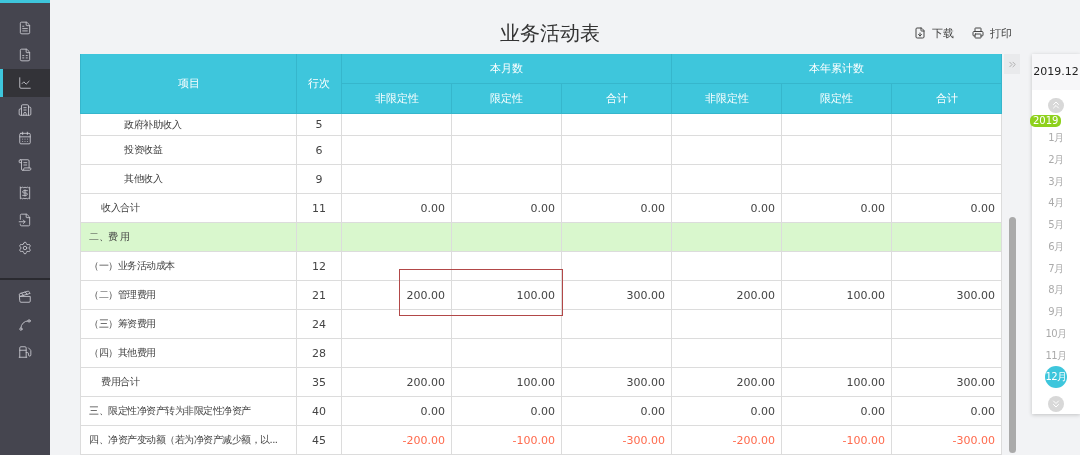 This screenshot has width=1080, height=455. What do you see at coordinates (1056, 247) in the screenshot?
I see `month-item: 6月` at bounding box center [1056, 247].